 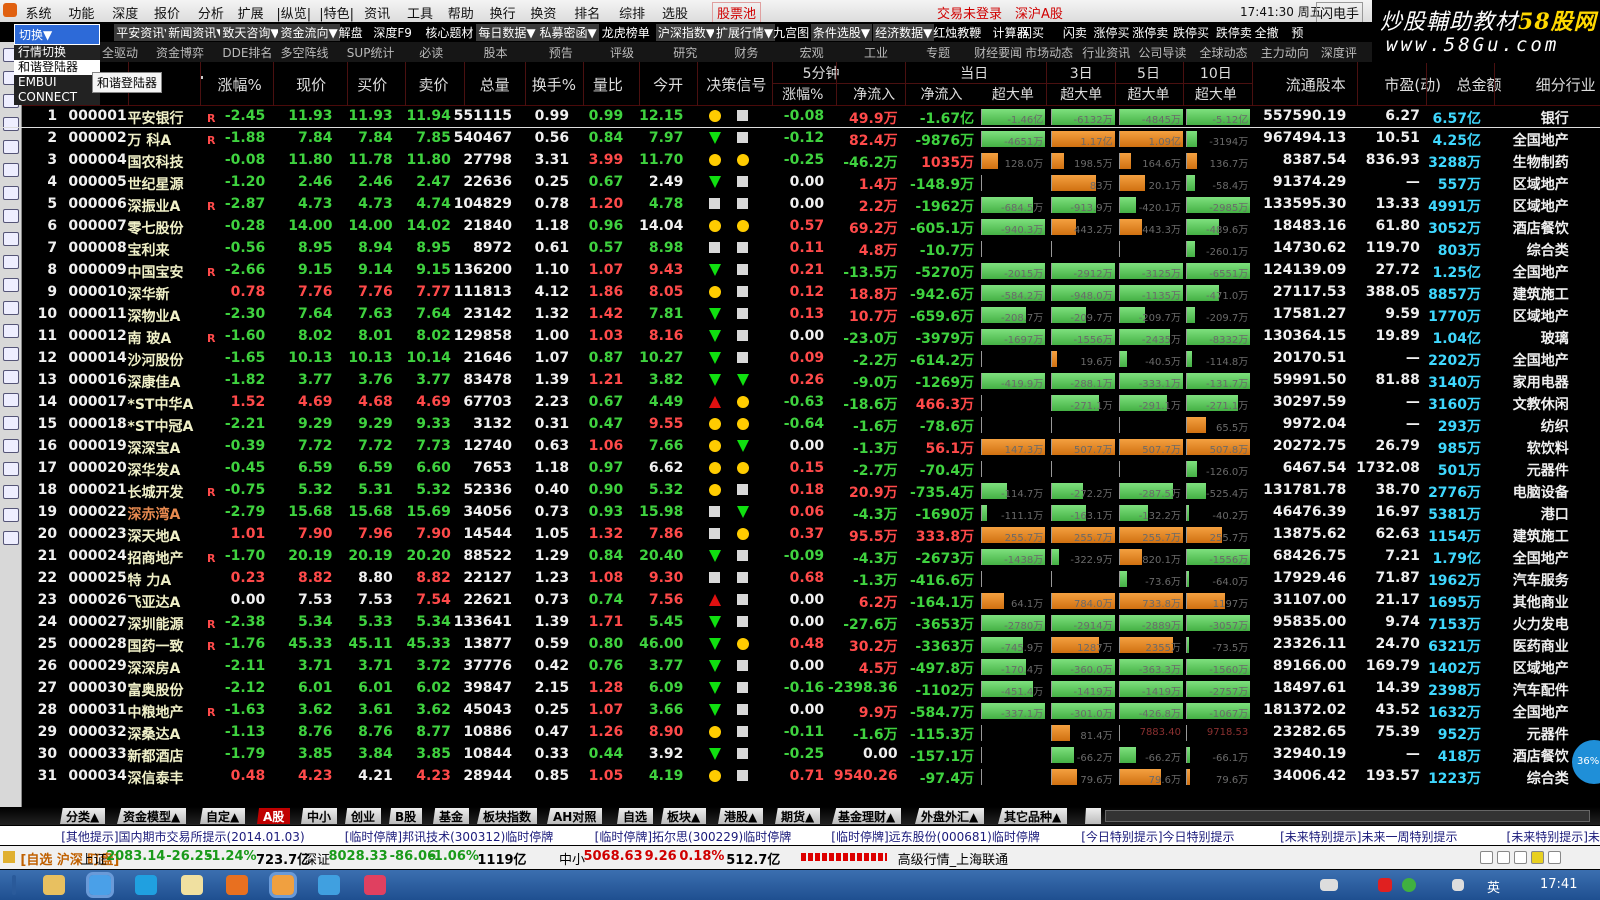 What do you see at coordinates (97, 116) in the screenshot?
I see `stock-code: 000001` at bounding box center [97, 116].